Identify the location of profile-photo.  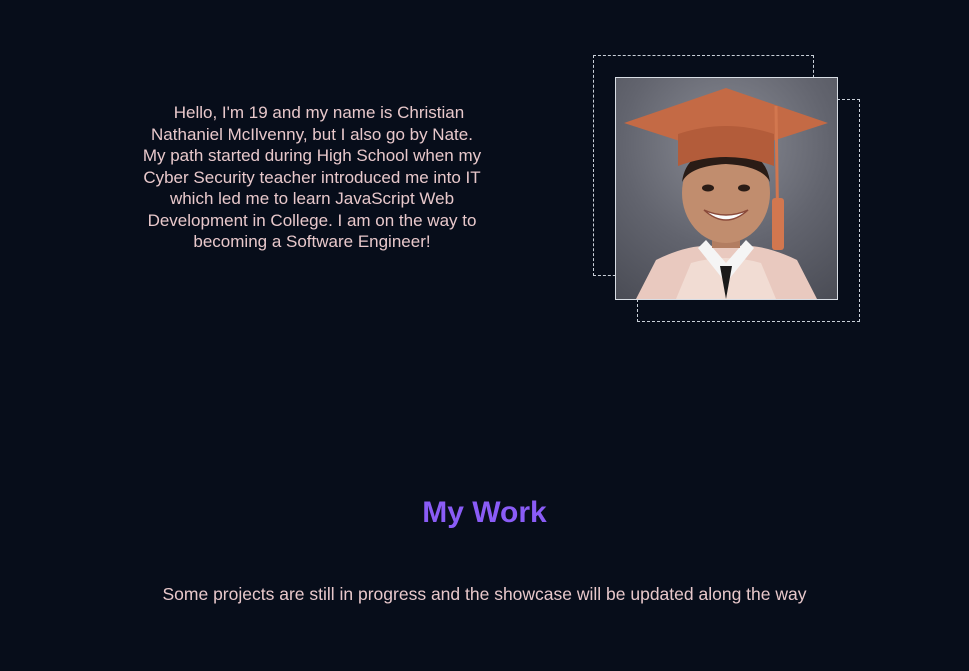
(726, 188).